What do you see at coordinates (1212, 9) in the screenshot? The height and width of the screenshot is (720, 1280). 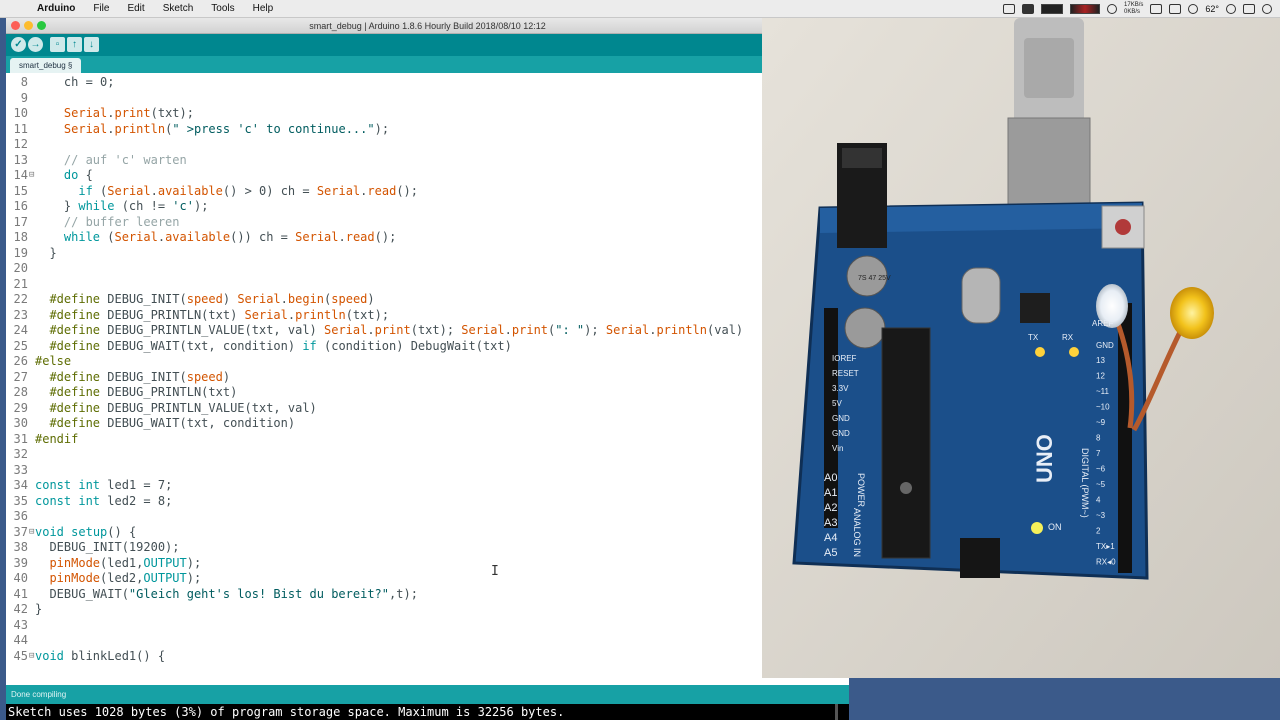 I see `temperature-readout: 62°` at bounding box center [1212, 9].